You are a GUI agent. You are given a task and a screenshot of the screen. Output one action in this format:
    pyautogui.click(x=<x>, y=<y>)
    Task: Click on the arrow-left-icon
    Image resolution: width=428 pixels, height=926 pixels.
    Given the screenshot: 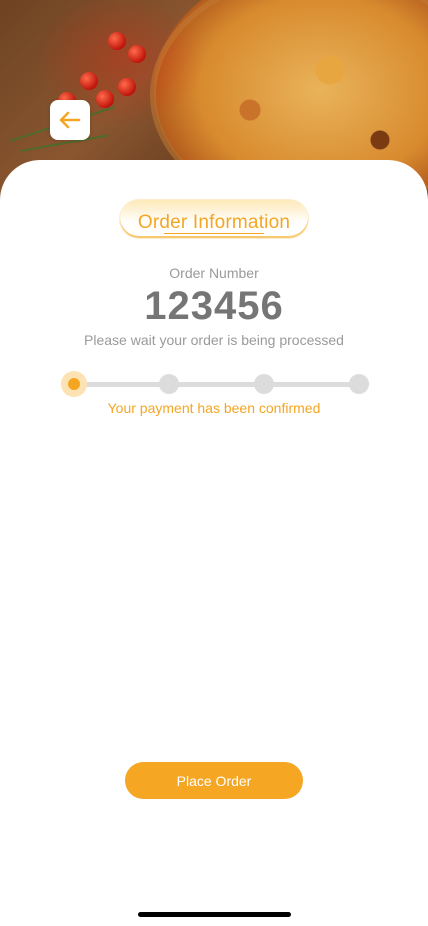 What is the action you would take?
    pyautogui.click(x=70, y=120)
    